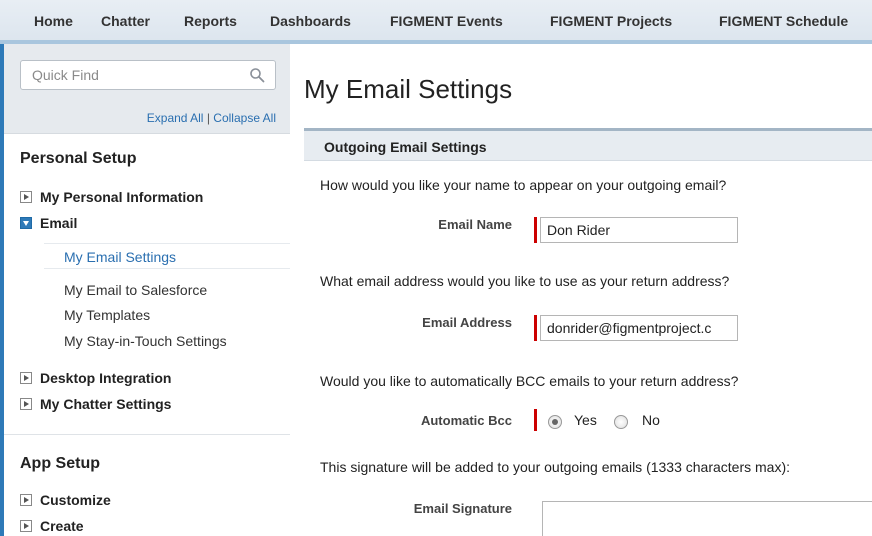  I want to click on tab-reports: Reports, so click(210, 21).